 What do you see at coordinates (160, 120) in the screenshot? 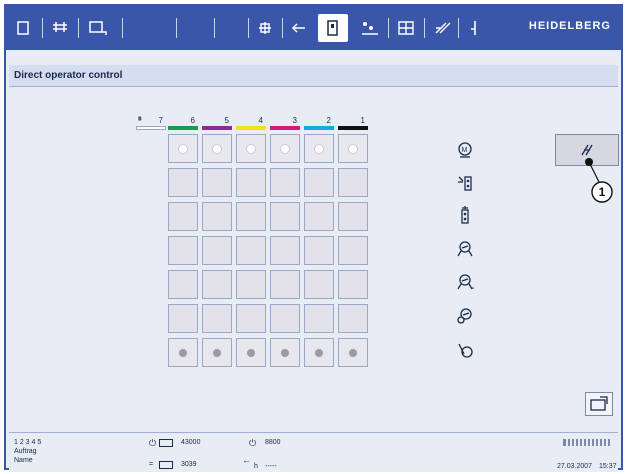
I see `unit-number: 7` at bounding box center [160, 120].